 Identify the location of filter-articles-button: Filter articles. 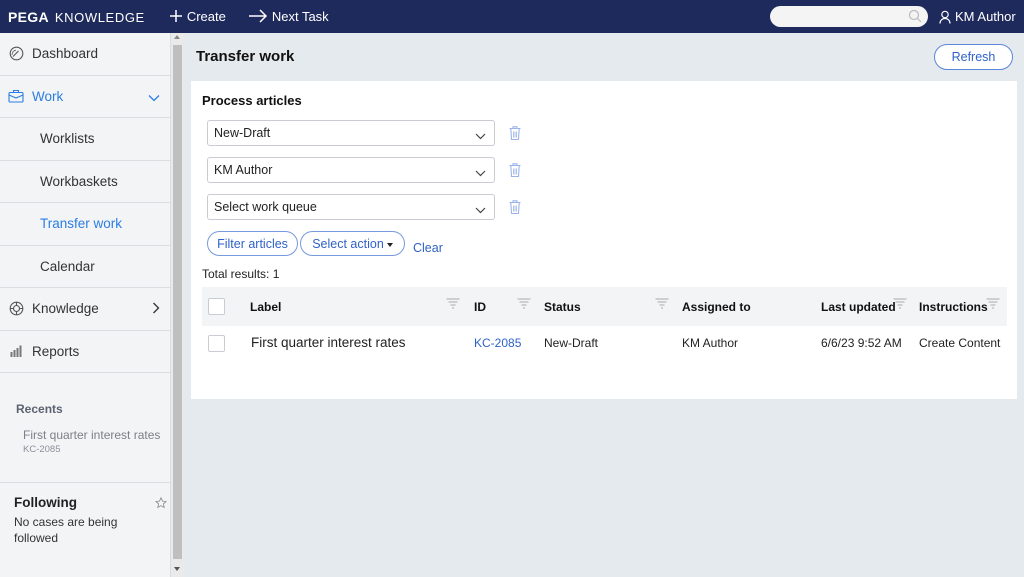
(252, 243).